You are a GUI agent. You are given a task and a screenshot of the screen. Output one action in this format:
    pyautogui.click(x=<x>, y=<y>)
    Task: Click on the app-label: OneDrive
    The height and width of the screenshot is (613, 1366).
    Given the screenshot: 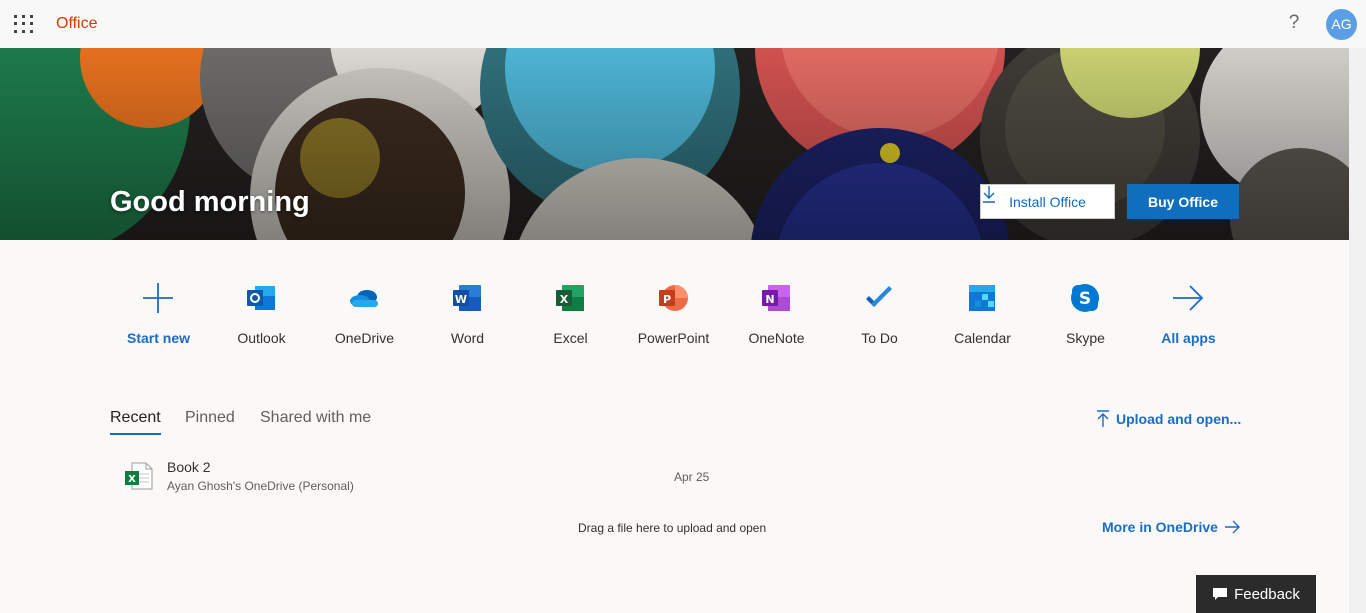 What is the action you would take?
    pyautogui.click(x=364, y=338)
    